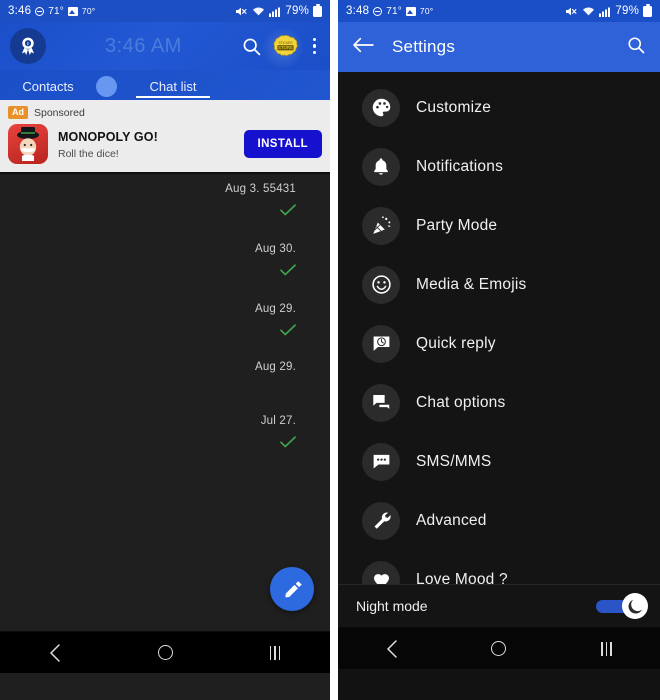 This screenshot has height=700, width=660. Describe the element at coordinates (381, 343) in the screenshot. I see `quick-reply-glyph` at that location.